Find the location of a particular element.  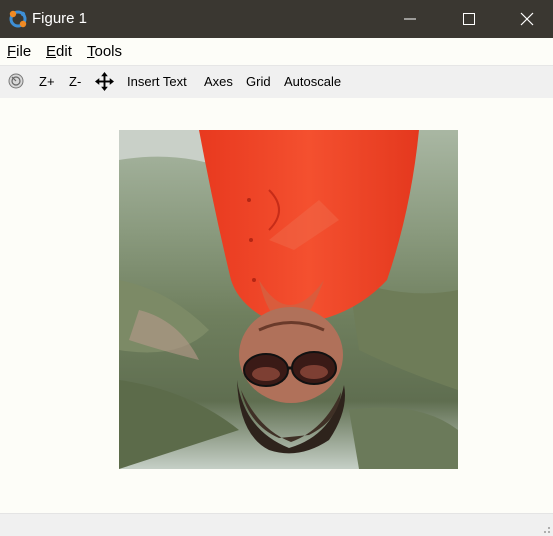

figure-toolbar: Z+ Z- Insert Text Axes Grid Autoscale is located at coordinates (276, 82).